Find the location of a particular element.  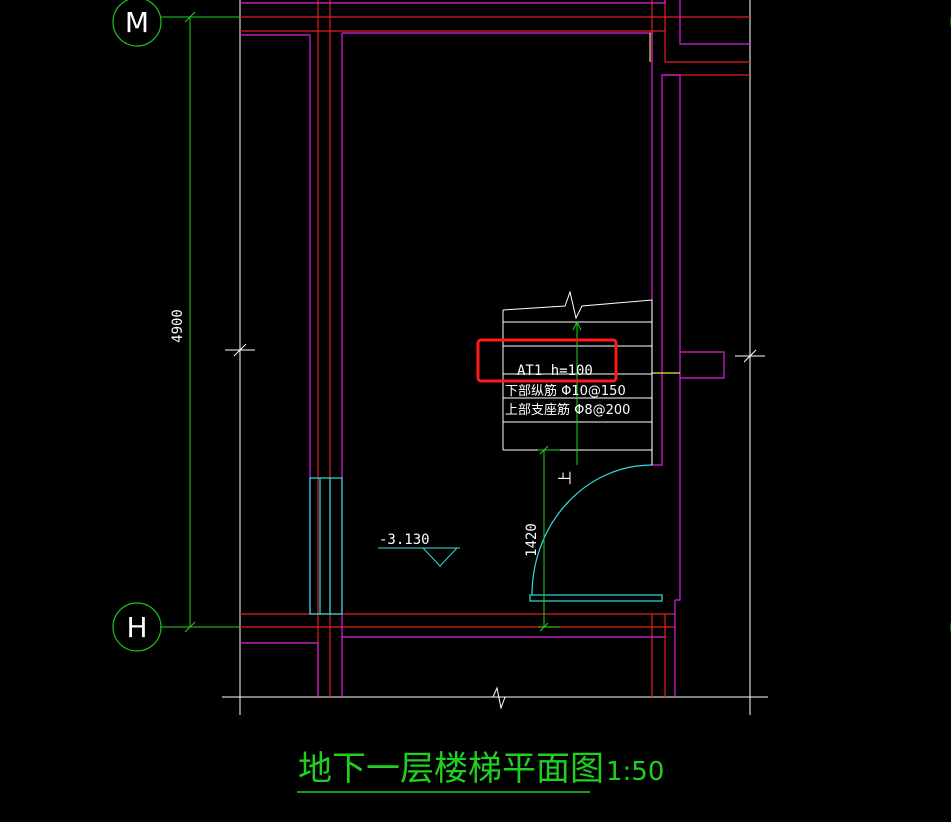

stair-direction-label: 上 is located at coordinates (566, 478).